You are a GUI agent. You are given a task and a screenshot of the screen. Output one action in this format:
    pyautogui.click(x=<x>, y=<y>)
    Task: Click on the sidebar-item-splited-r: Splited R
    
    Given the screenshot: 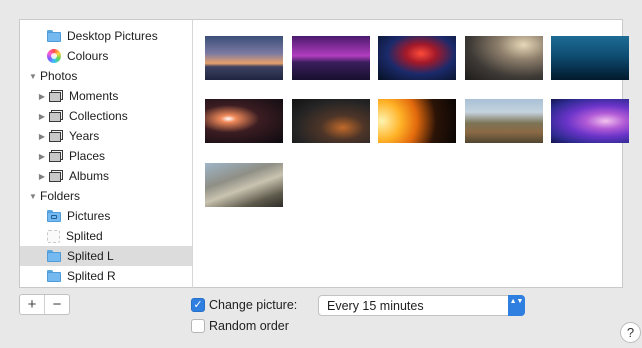 What is the action you would take?
    pyautogui.click(x=106, y=276)
    